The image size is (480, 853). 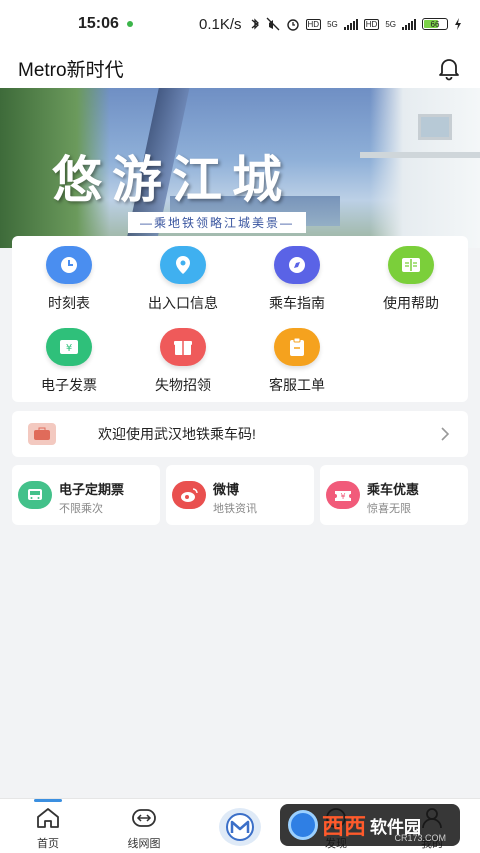 I want to click on invoice-icon: ¥, so click(x=69, y=347).